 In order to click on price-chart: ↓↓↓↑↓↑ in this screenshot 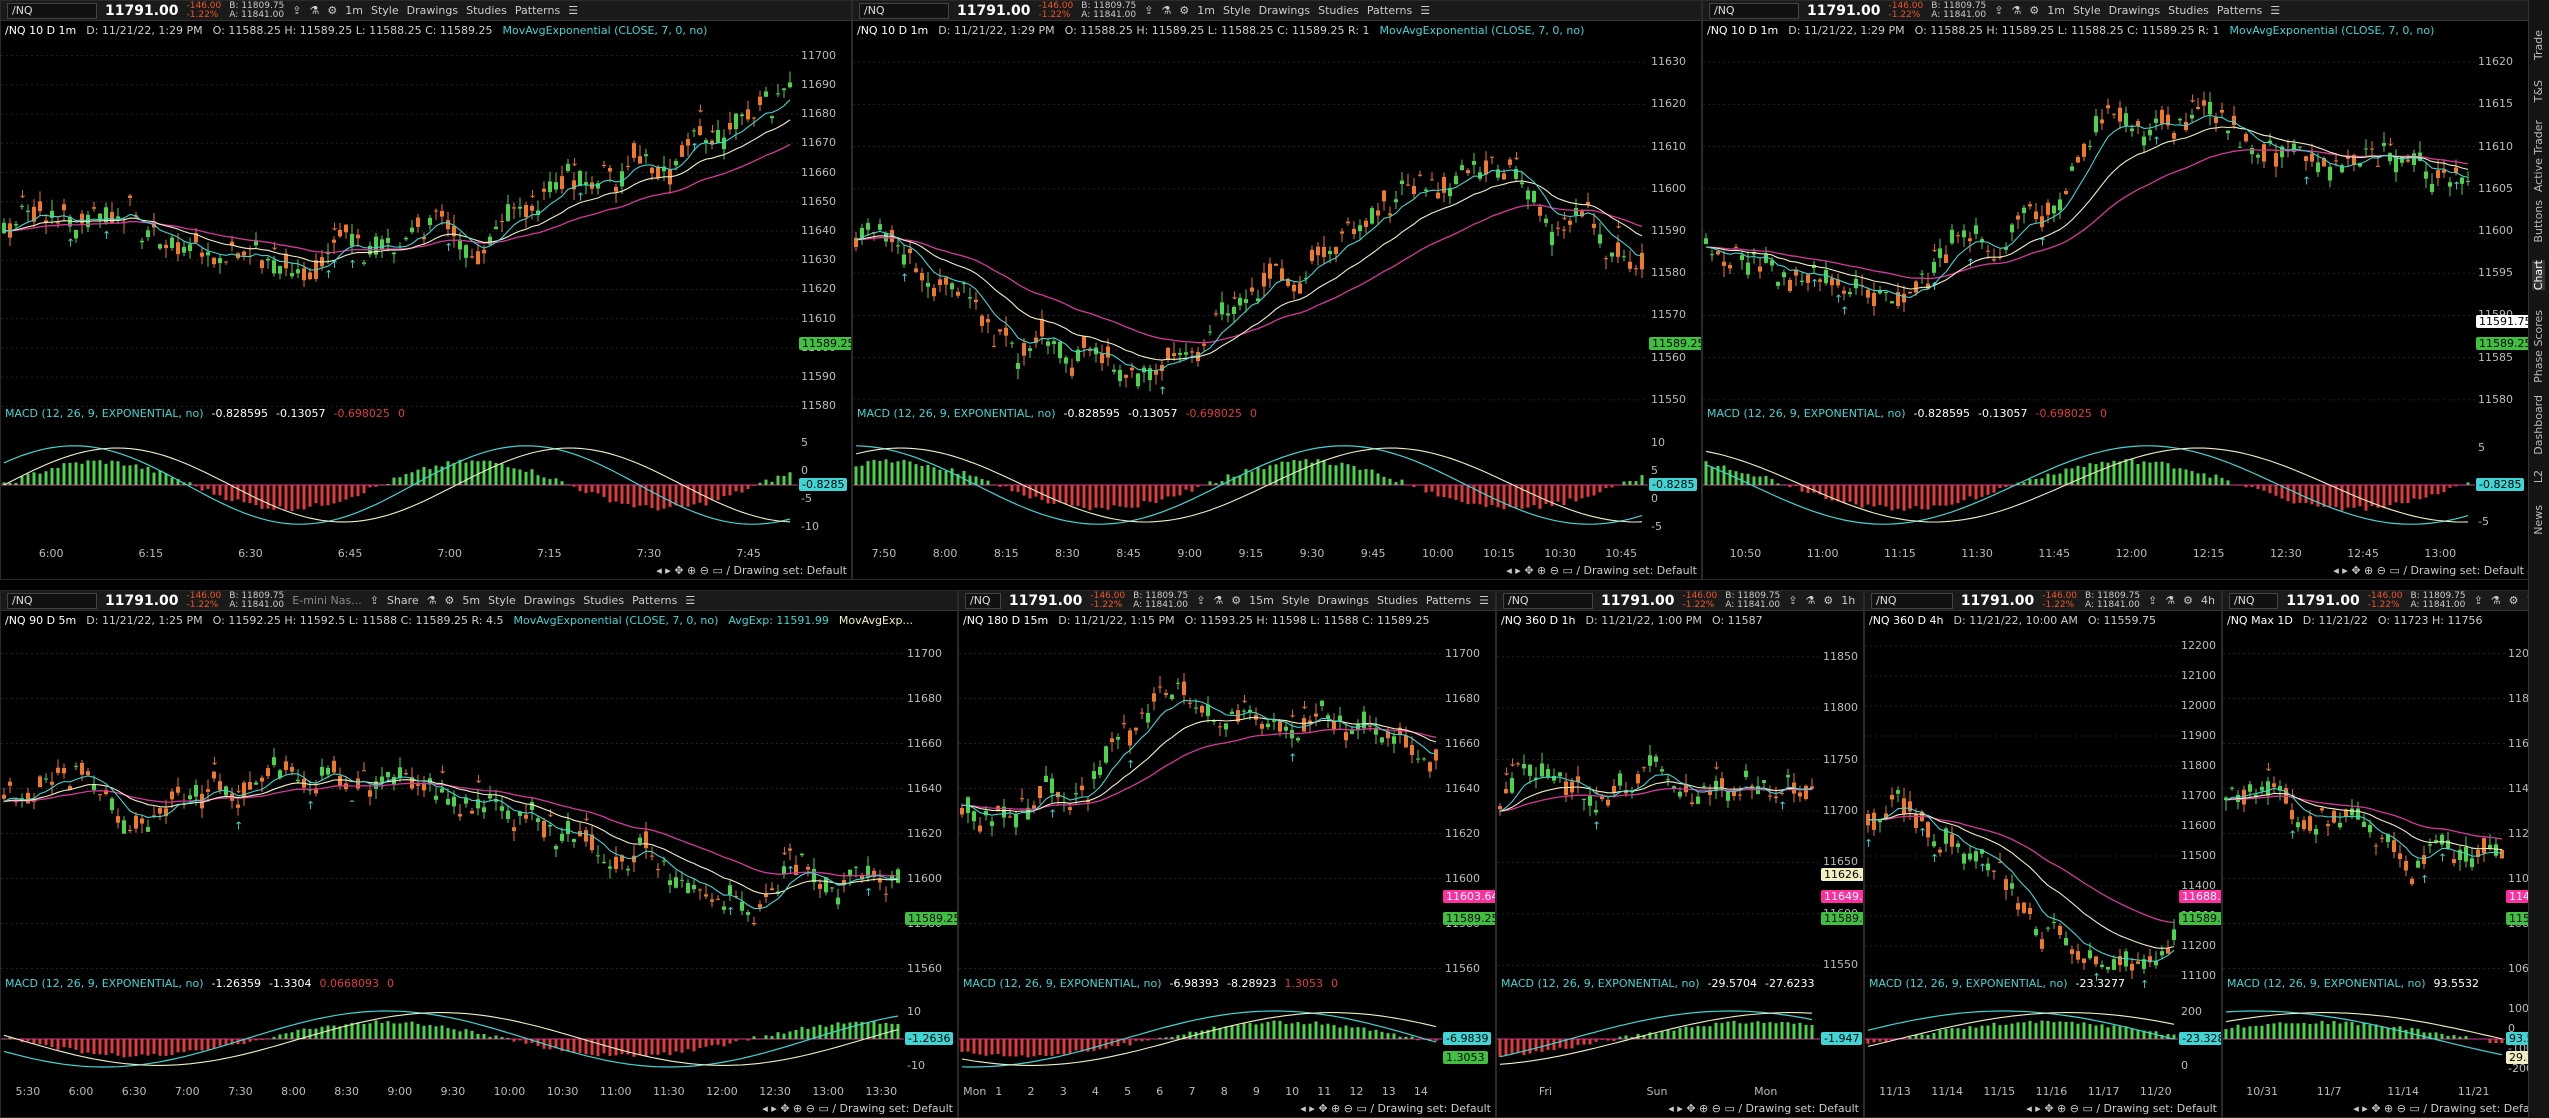, I will do `click(1658, 811)`.